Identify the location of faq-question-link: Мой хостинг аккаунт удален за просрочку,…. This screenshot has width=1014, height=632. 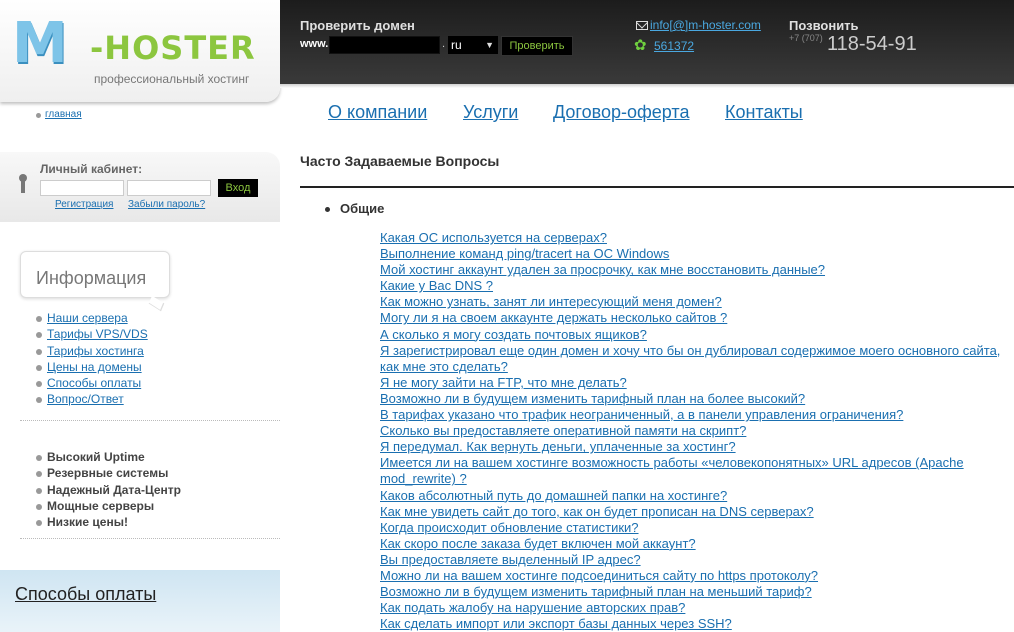
(602, 269).